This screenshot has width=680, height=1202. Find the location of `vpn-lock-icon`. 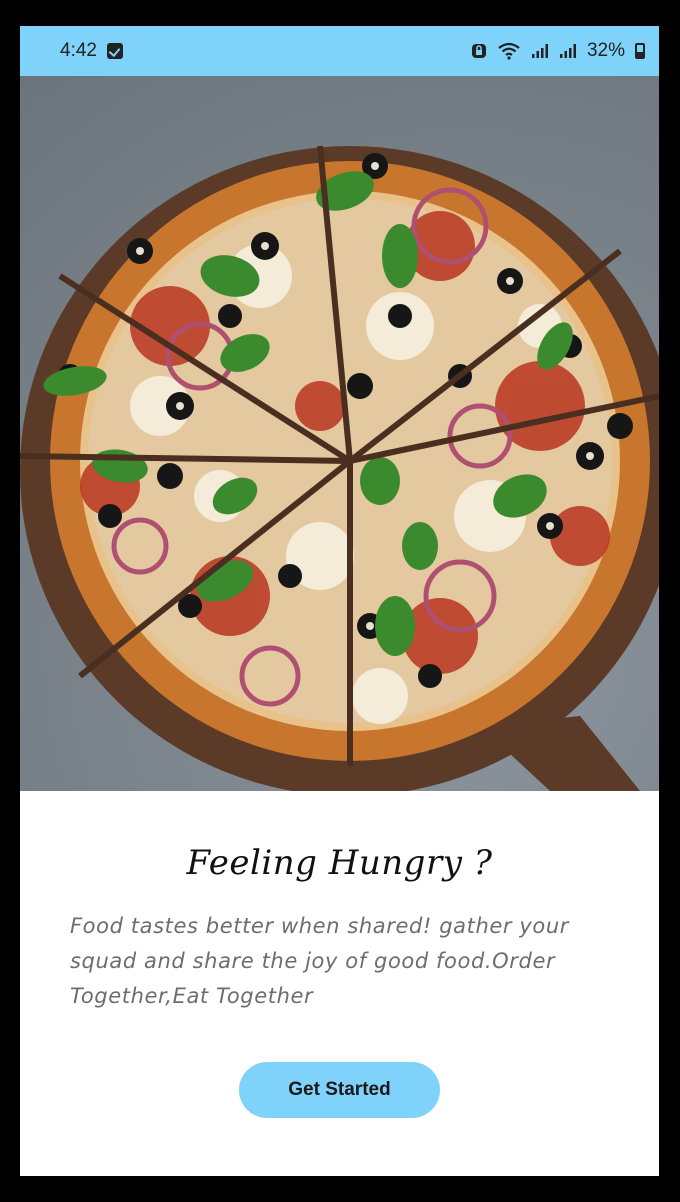

vpn-lock-icon is located at coordinates (479, 51).